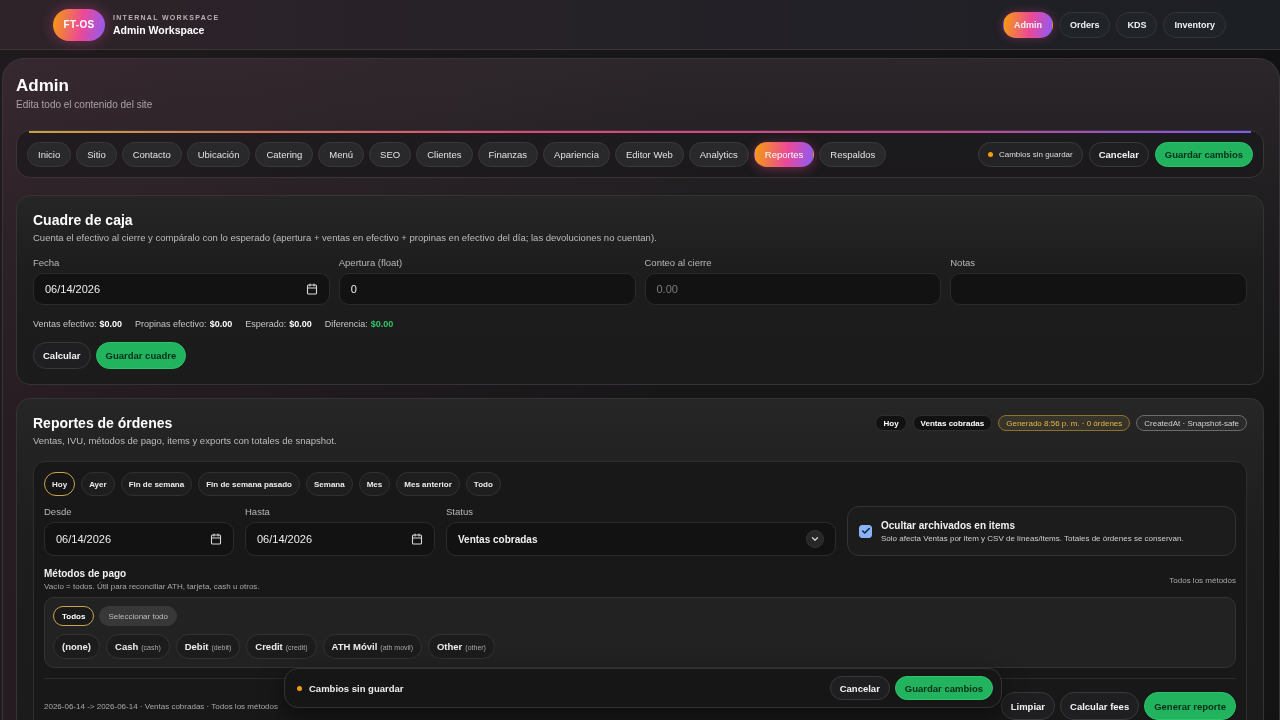 The height and width of the screenshot is (720, 1280). I want to click on summary-label: Esperado:, so click(266, 324).